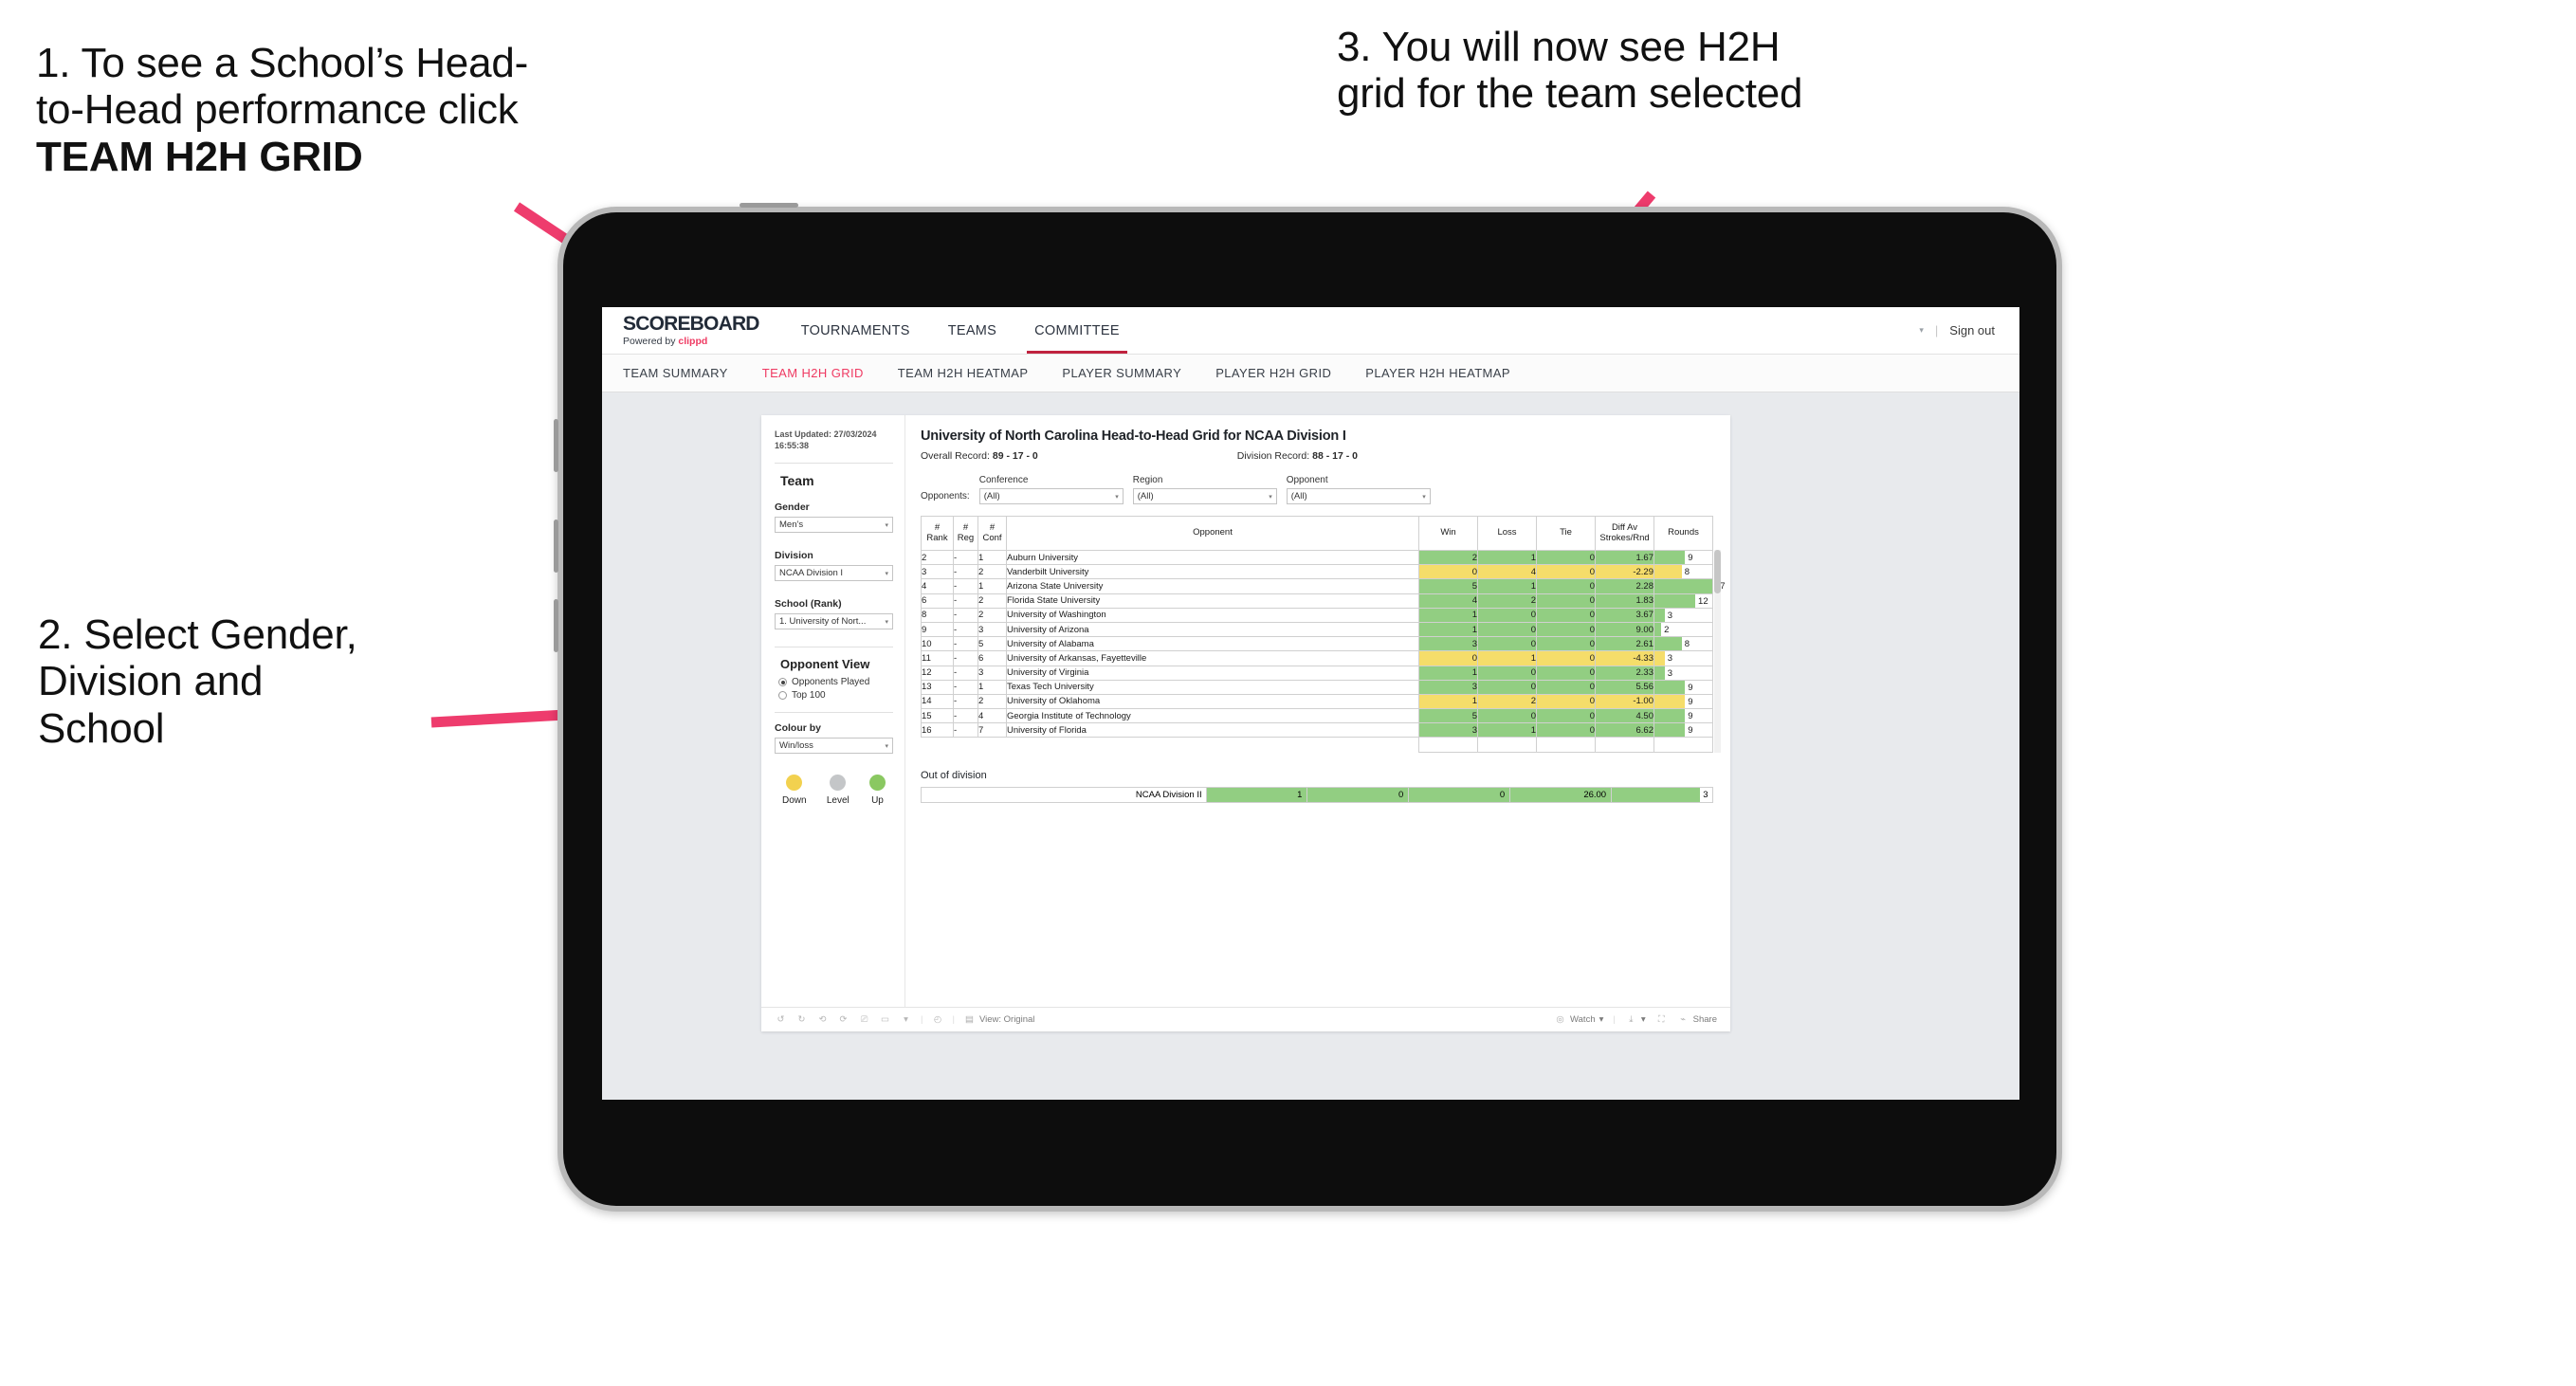  What do you see at coordinates (834, 573) in the screenshot?
I see `division-select: NCAA Division I ▾` at bounding box center [834, 573].